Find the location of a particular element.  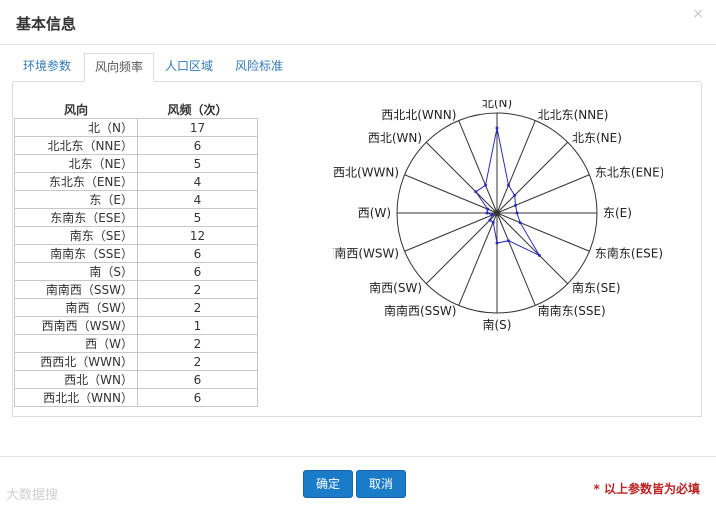

table-row: 西北北（WNN） 6 is located at coordinates (136, 397).